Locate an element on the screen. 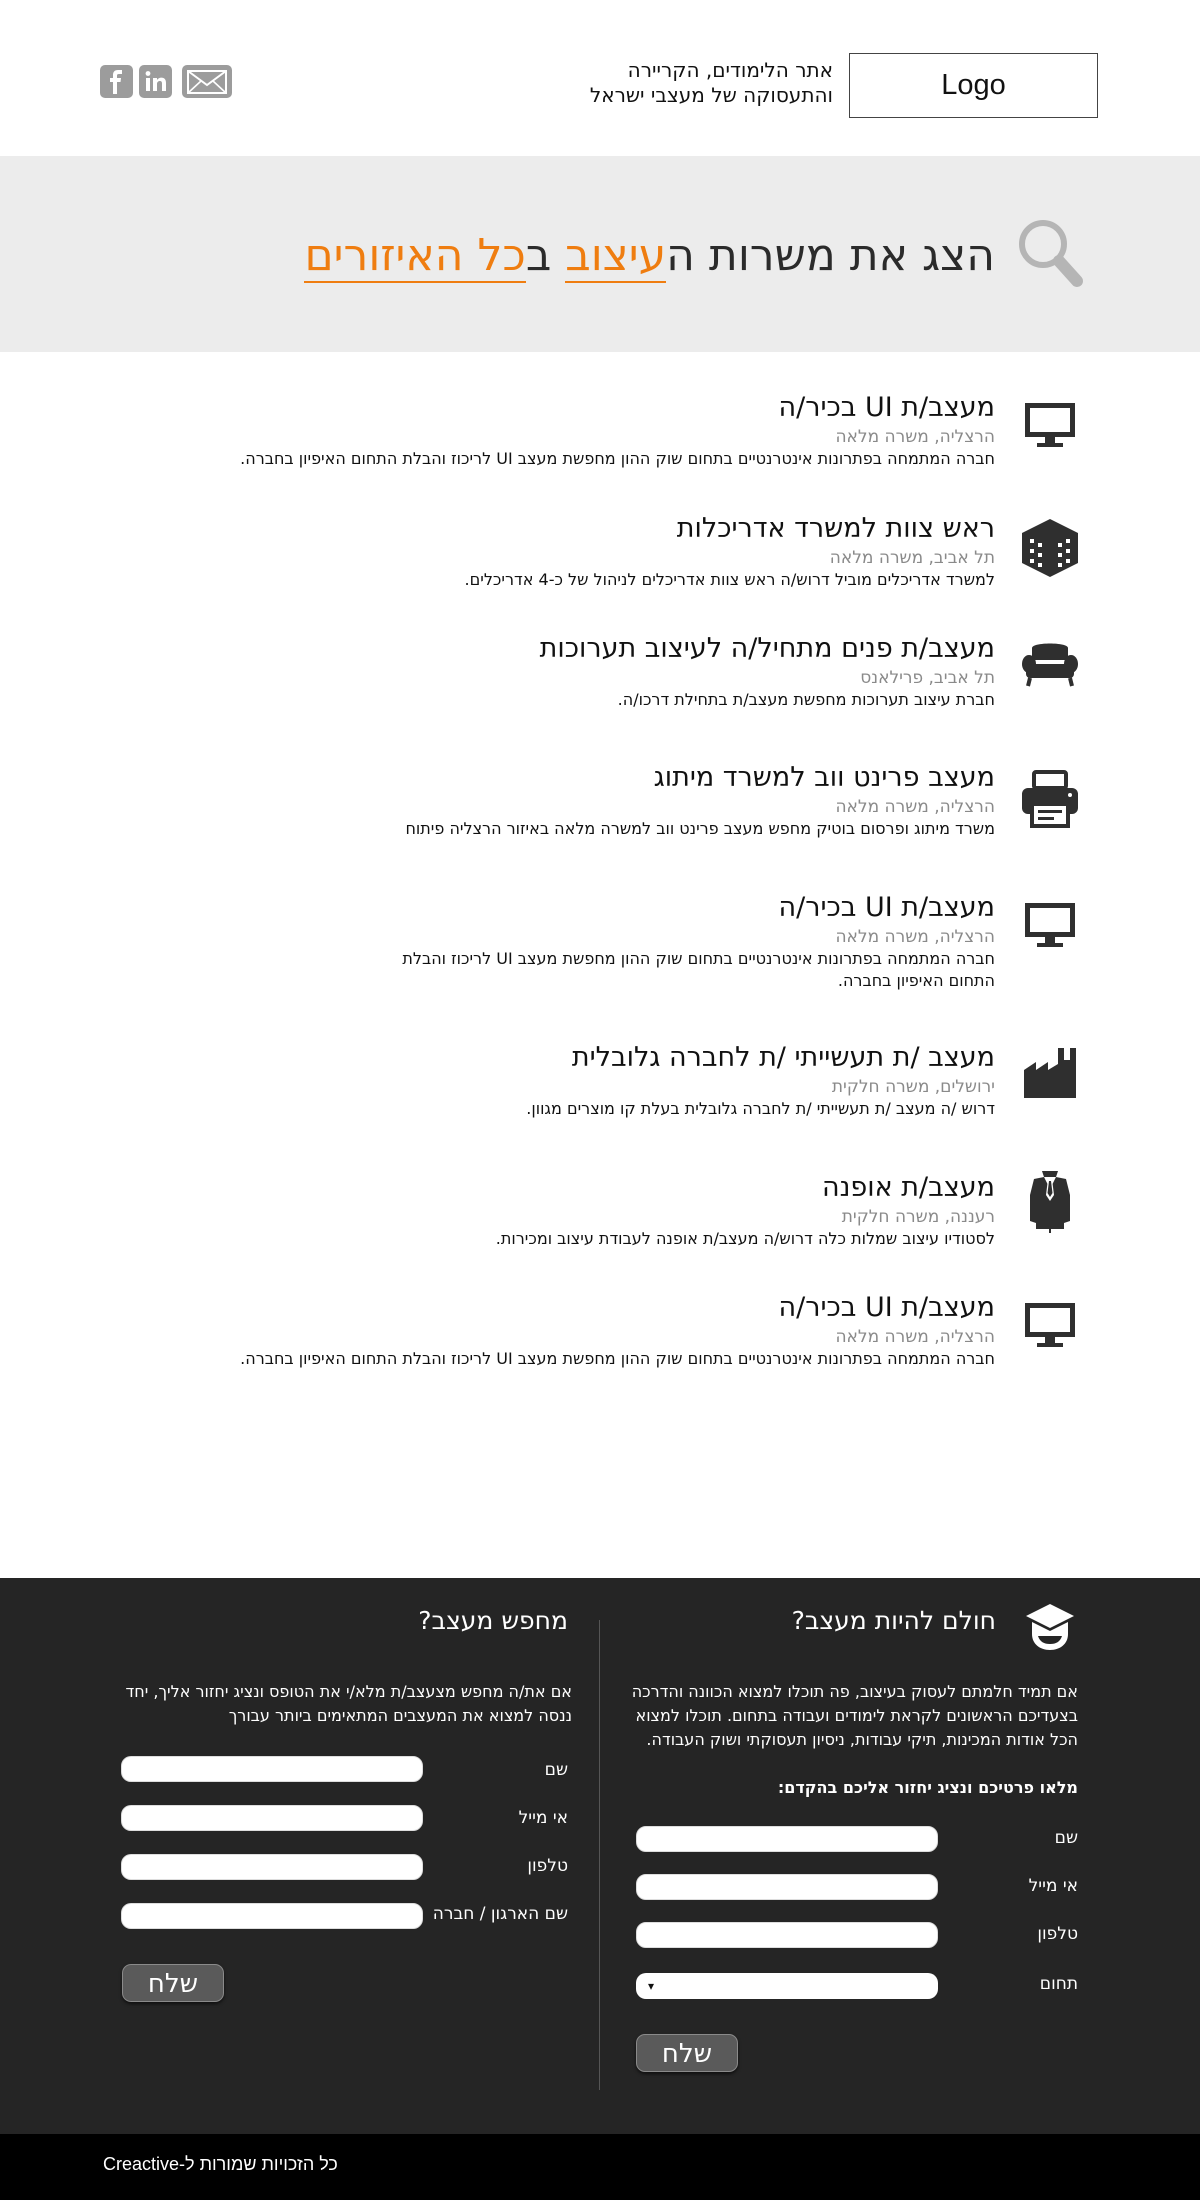  job-title: מעצב פרינט ווב למשרד מיתוג is located at coordinates (585, 778).